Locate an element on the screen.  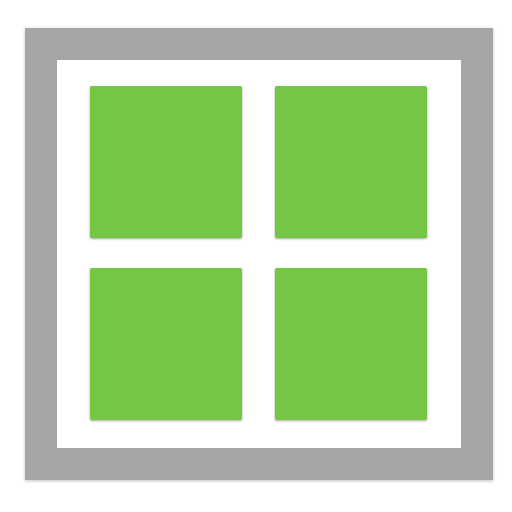
tile-top-right is located at coordinates (351, 162).